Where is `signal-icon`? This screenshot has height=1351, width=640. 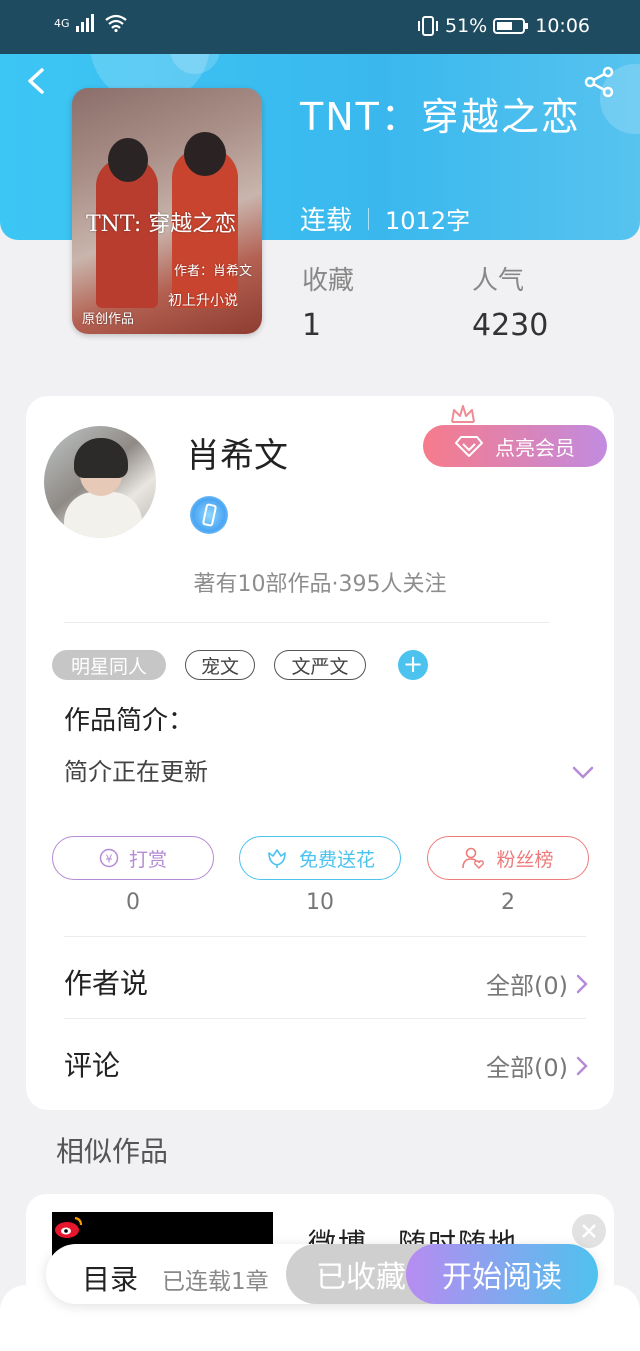
signal-icon is located at coordinates (84, 23).